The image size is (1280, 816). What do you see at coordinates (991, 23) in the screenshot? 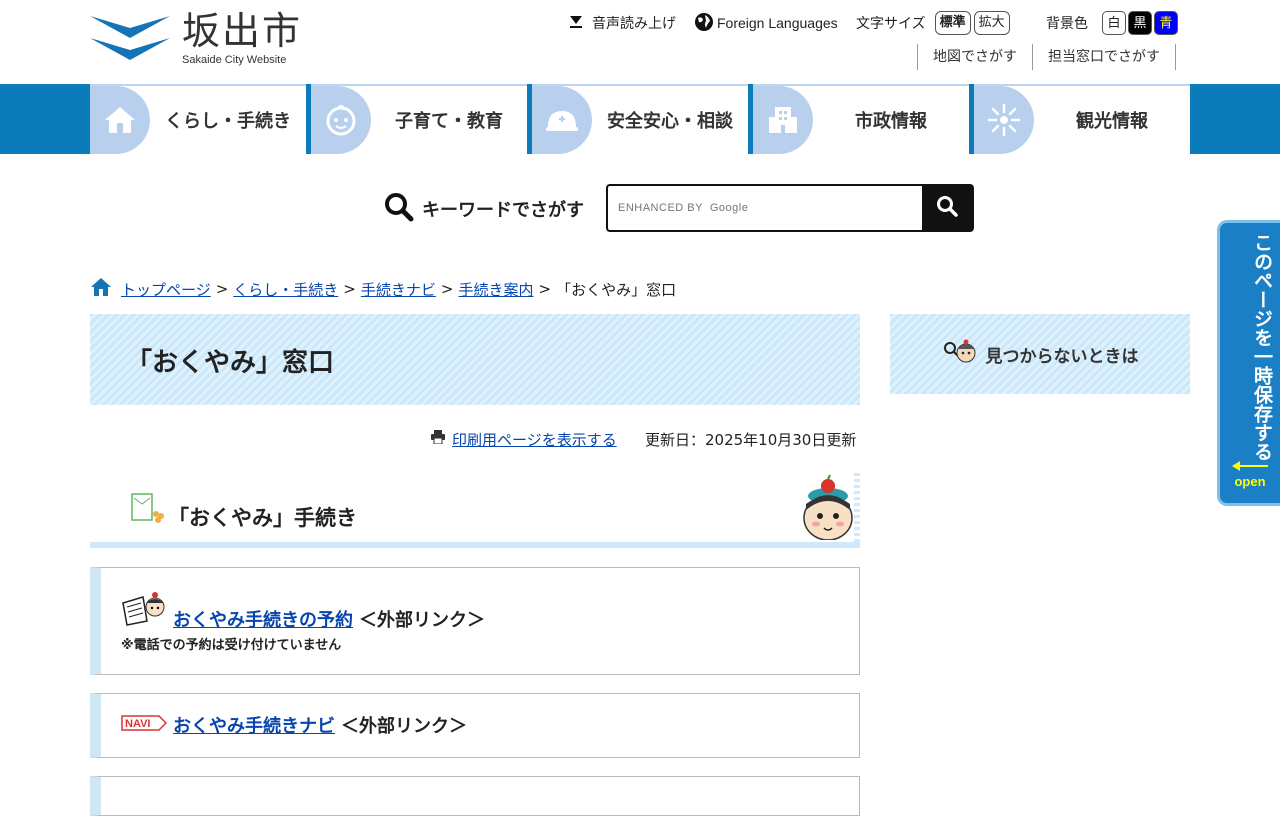
I see `font-size-large-button: 拡大` at bounding box center [991, 23].